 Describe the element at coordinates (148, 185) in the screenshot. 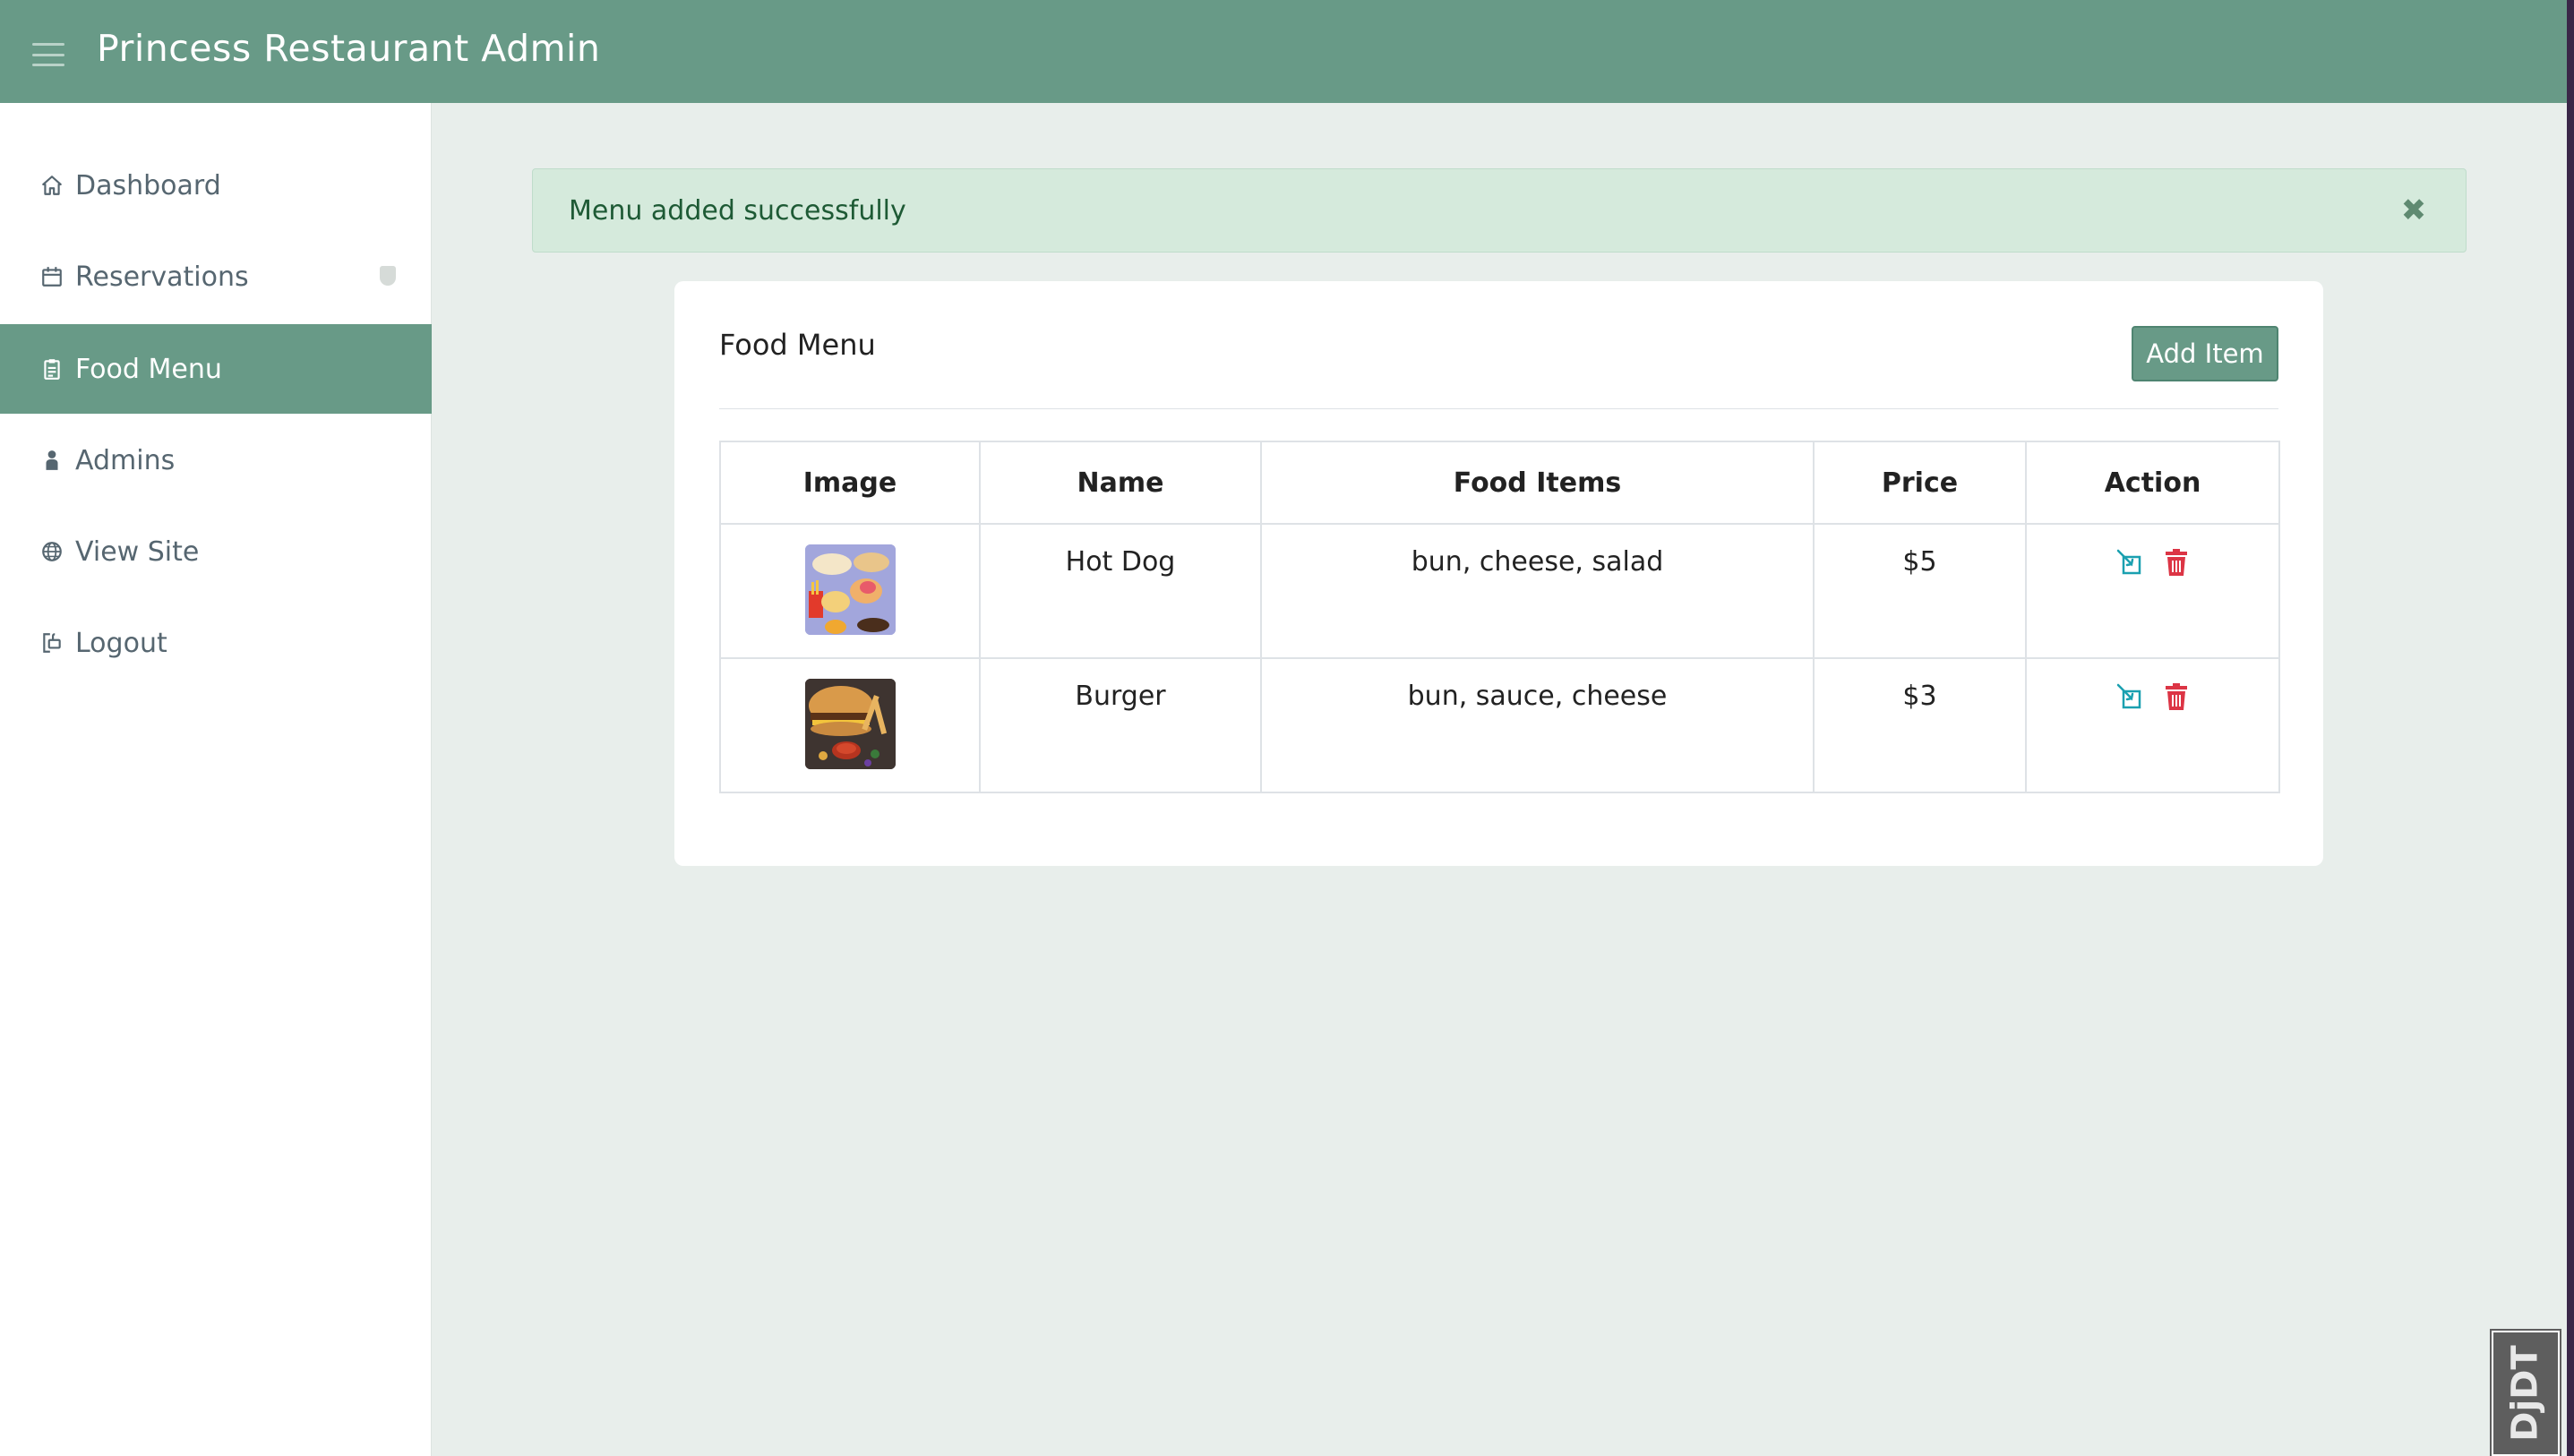

I see `sidebar-item-label: Dashboard` at that location.